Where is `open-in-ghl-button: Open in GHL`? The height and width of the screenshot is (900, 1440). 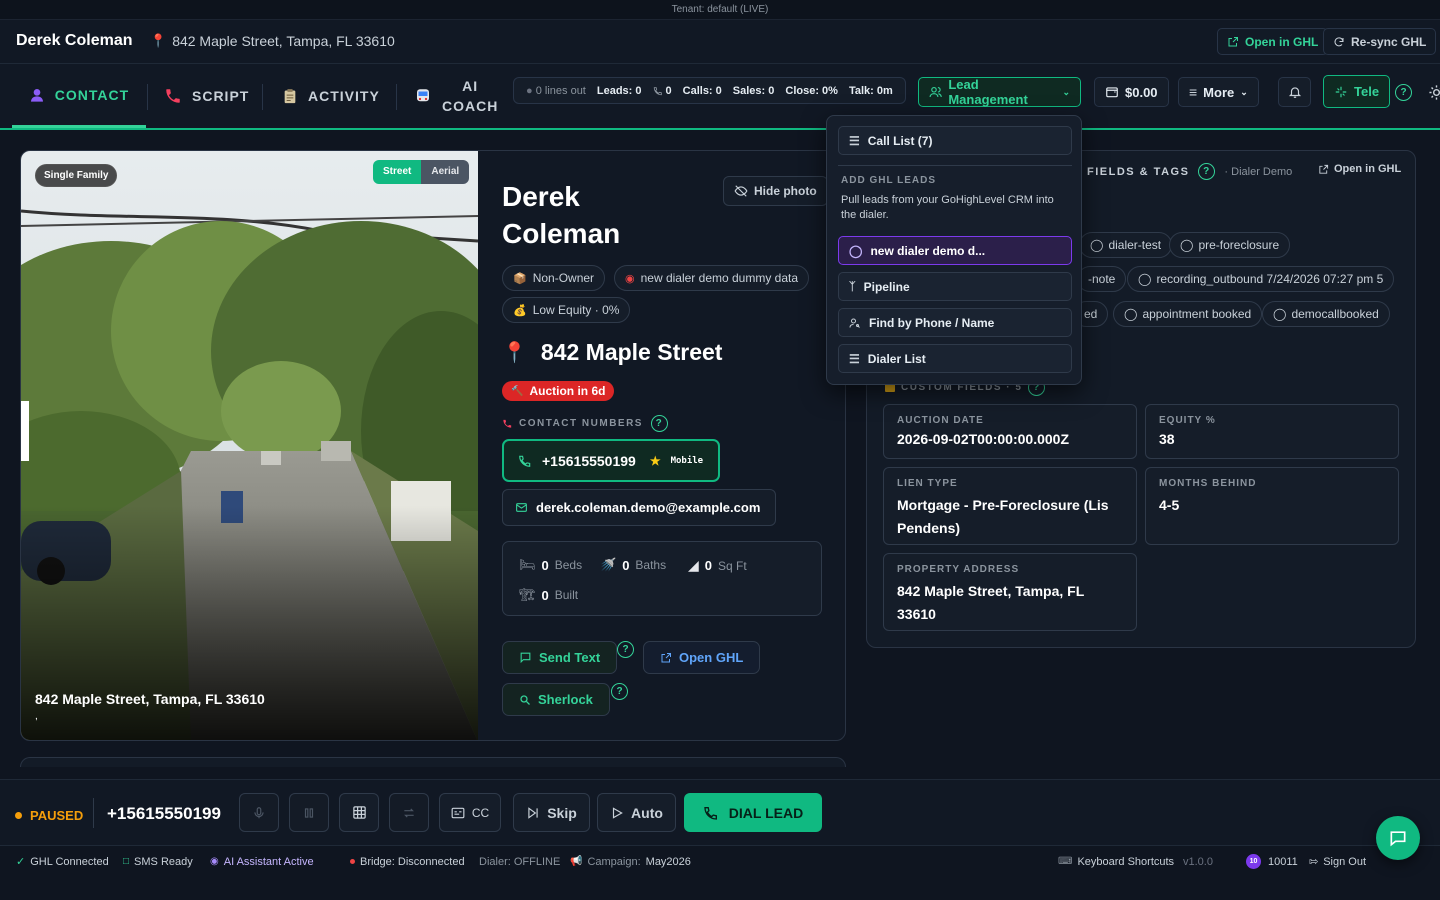 open-in-ghl-button: Open in GHL is located at coordinates (1273, 41).